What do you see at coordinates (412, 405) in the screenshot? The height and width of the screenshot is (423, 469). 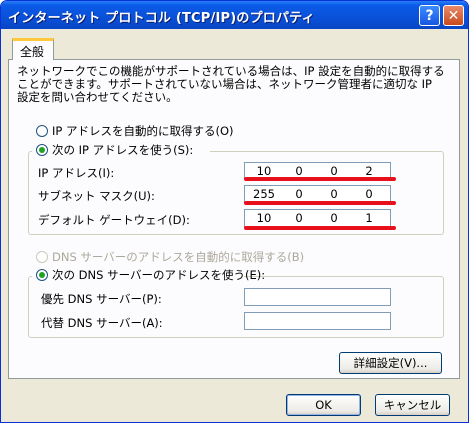 I see `cancel-button: キャンセル` at bounding box center [412, 405].